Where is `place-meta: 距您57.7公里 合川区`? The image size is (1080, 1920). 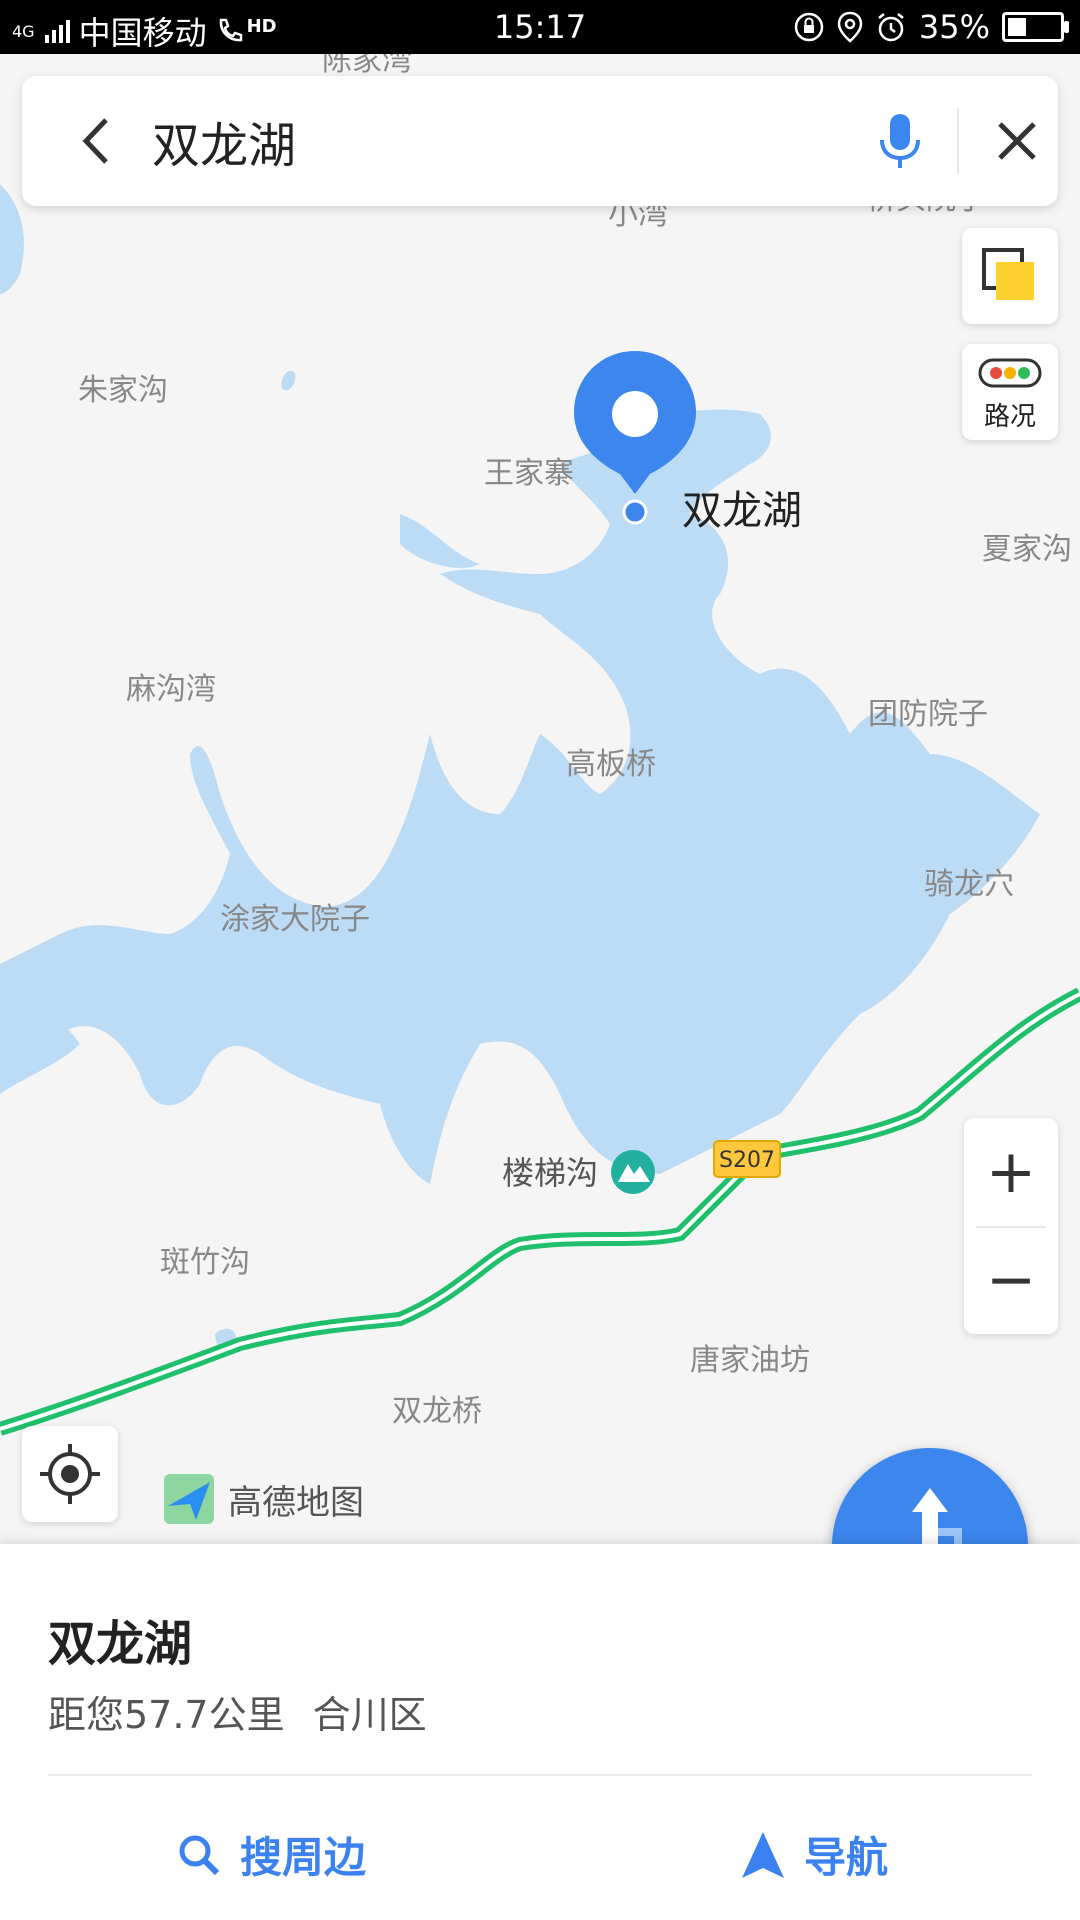 place-meta: 距您57.7公里 合川区 is located at coordinates (237, 1711).